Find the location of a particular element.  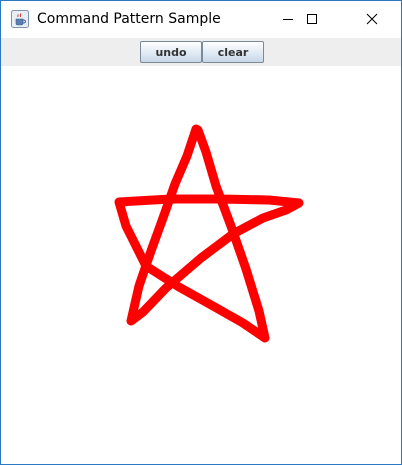

maximize-icon is located at coordinates (312, 19).